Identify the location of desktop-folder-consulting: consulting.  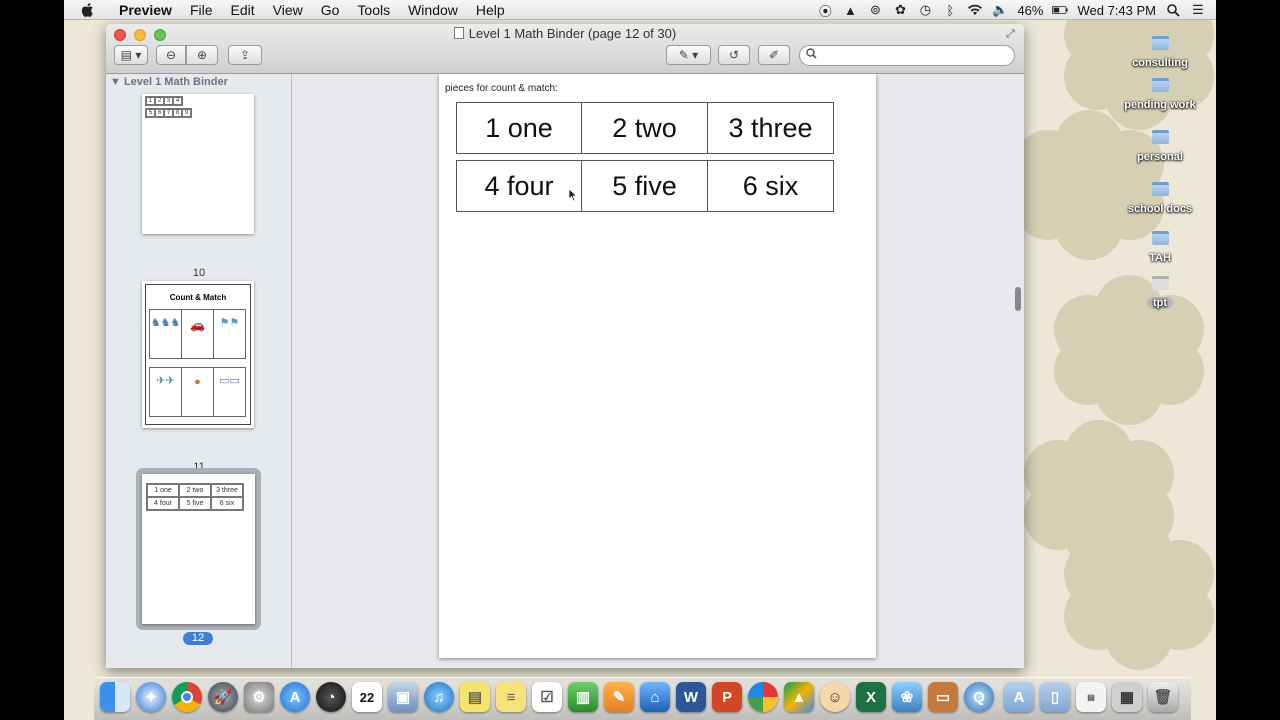
(1160, 53).